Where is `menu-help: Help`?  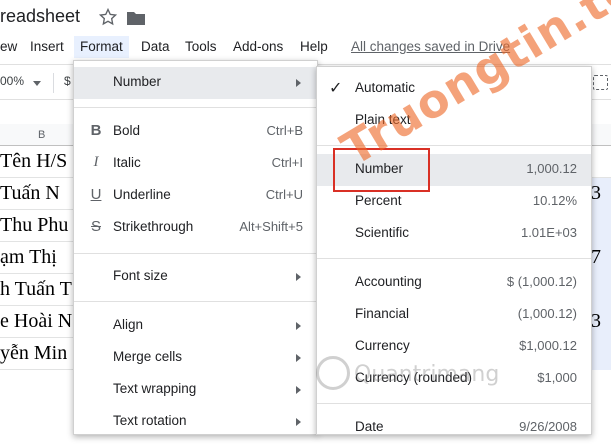 menu-help: Help is located at coordinates (314, 47).